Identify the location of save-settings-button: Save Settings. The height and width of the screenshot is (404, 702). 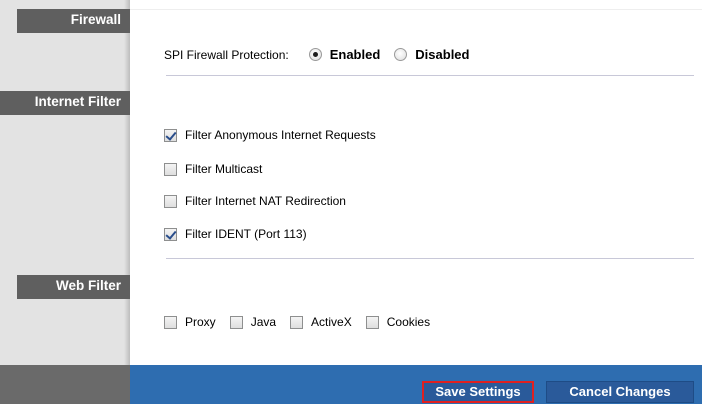
(478, 392).